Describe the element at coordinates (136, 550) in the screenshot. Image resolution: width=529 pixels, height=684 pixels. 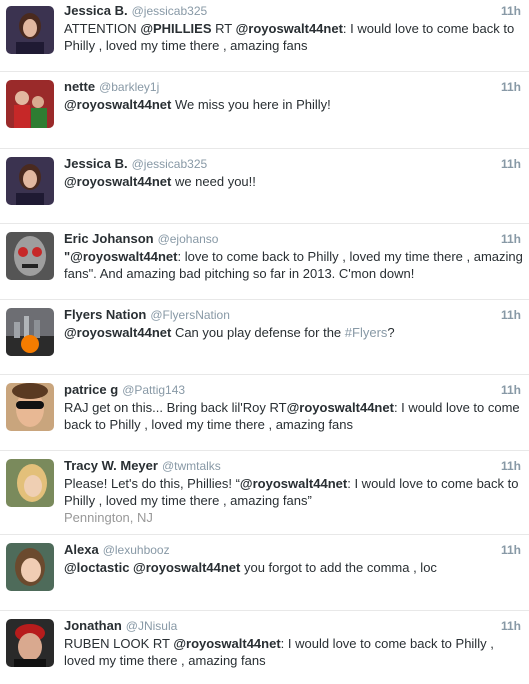
I see `tweet-author-handle: @lexuhbooz` at that location.